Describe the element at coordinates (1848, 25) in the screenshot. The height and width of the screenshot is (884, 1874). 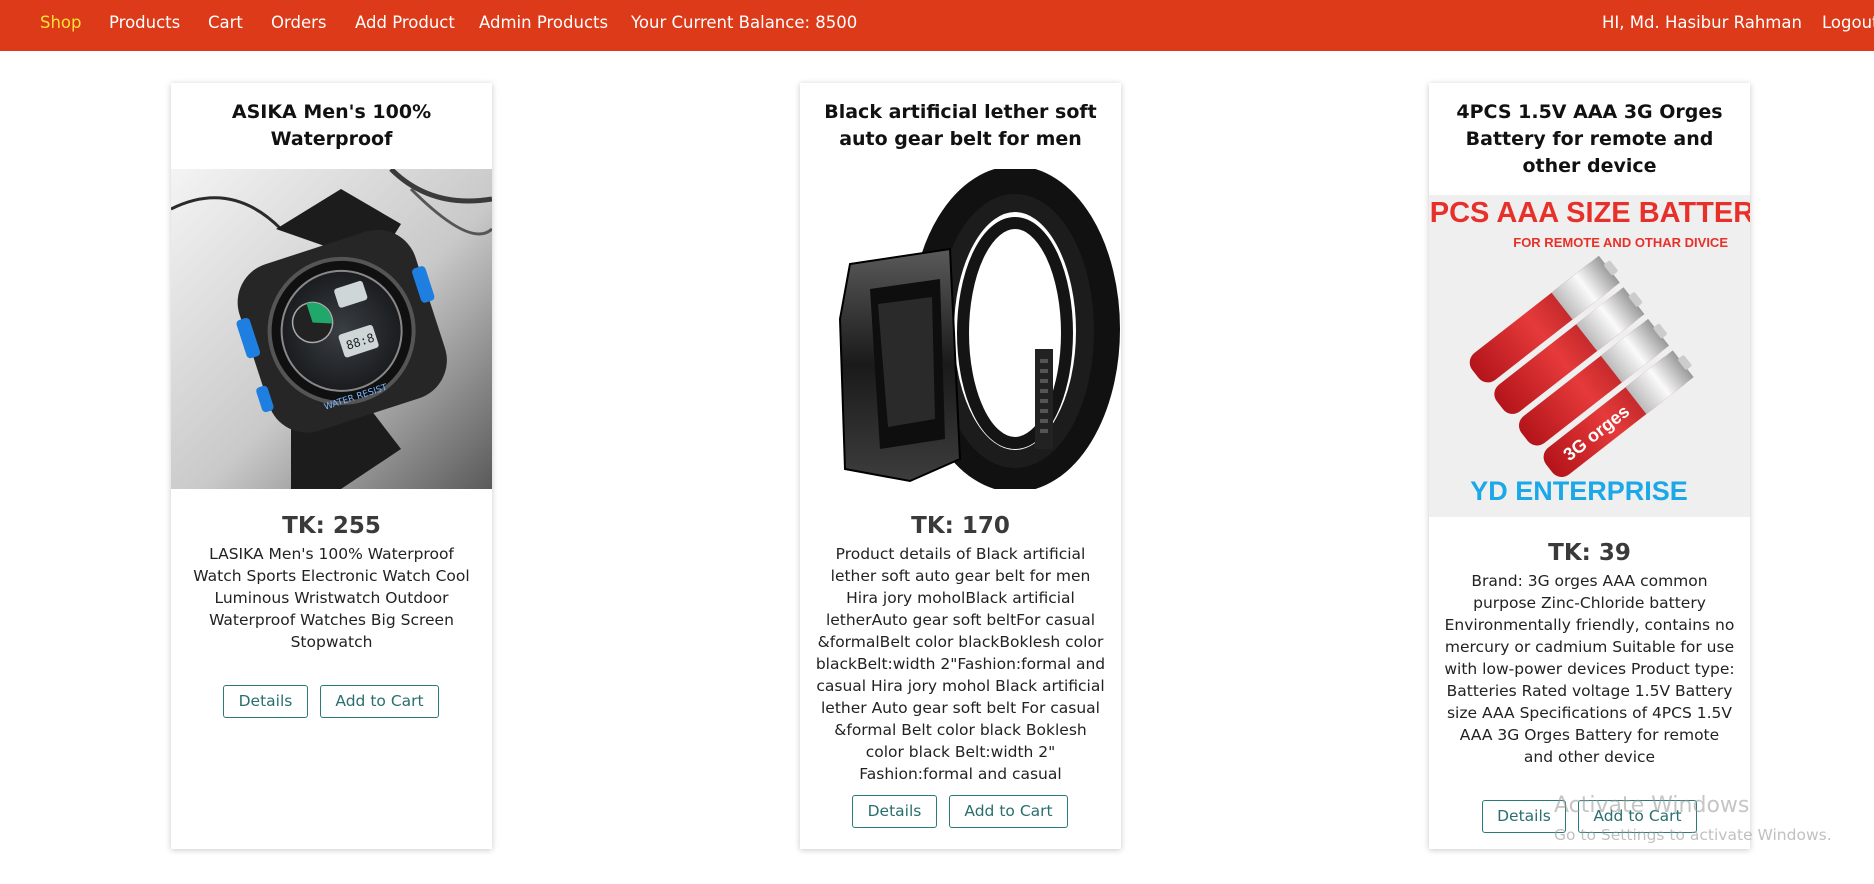
I see `logout-link: Logout` at that location.